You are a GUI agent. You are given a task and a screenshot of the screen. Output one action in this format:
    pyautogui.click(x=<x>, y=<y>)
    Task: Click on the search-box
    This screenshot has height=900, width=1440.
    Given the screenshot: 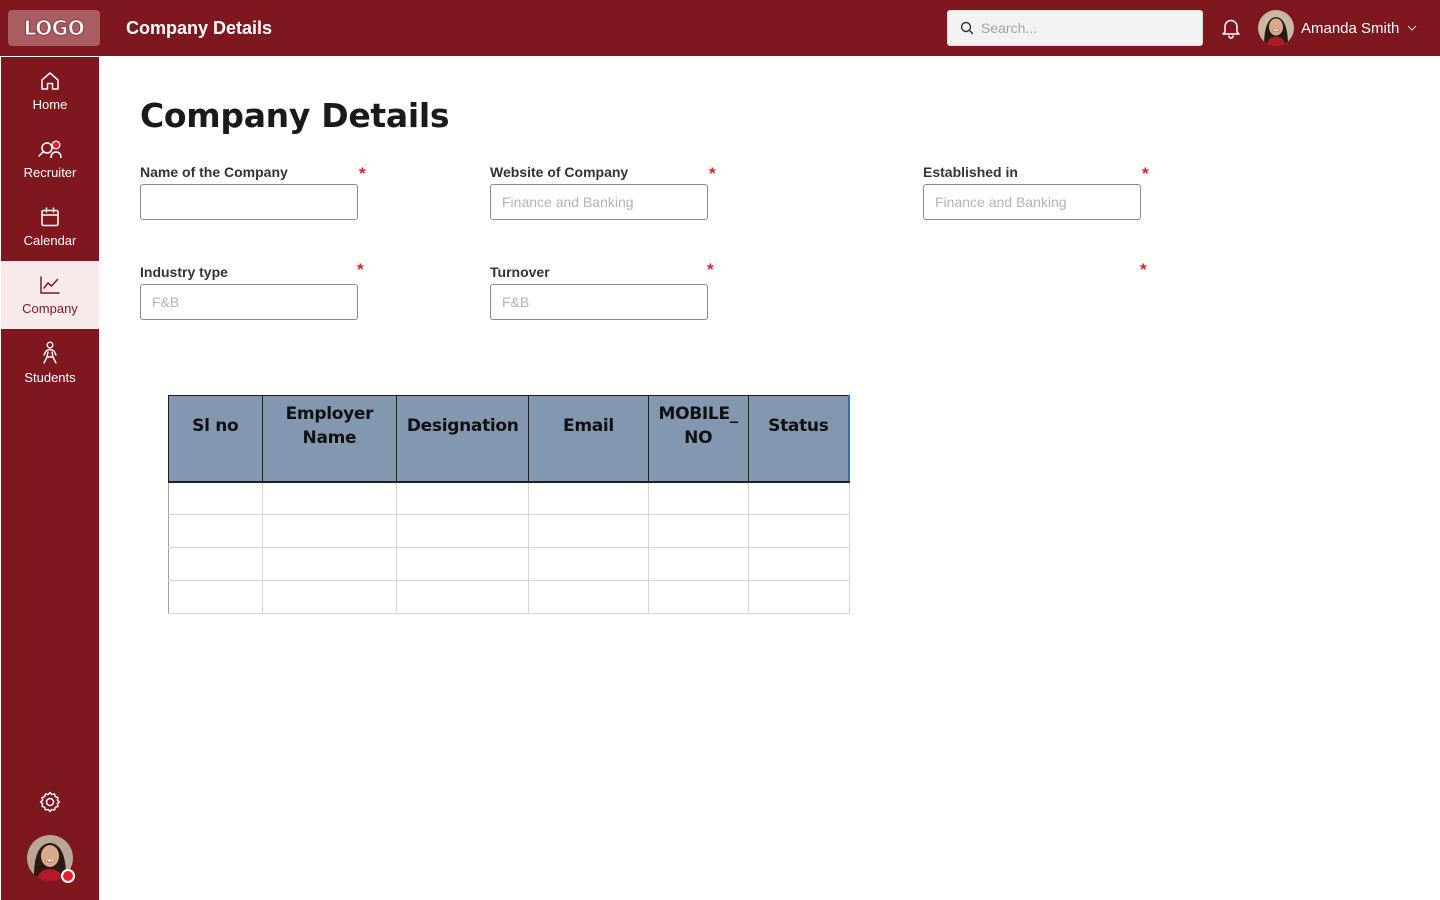 What is the action you would take?
    pyautogui.click(x=1075, y=28)
    